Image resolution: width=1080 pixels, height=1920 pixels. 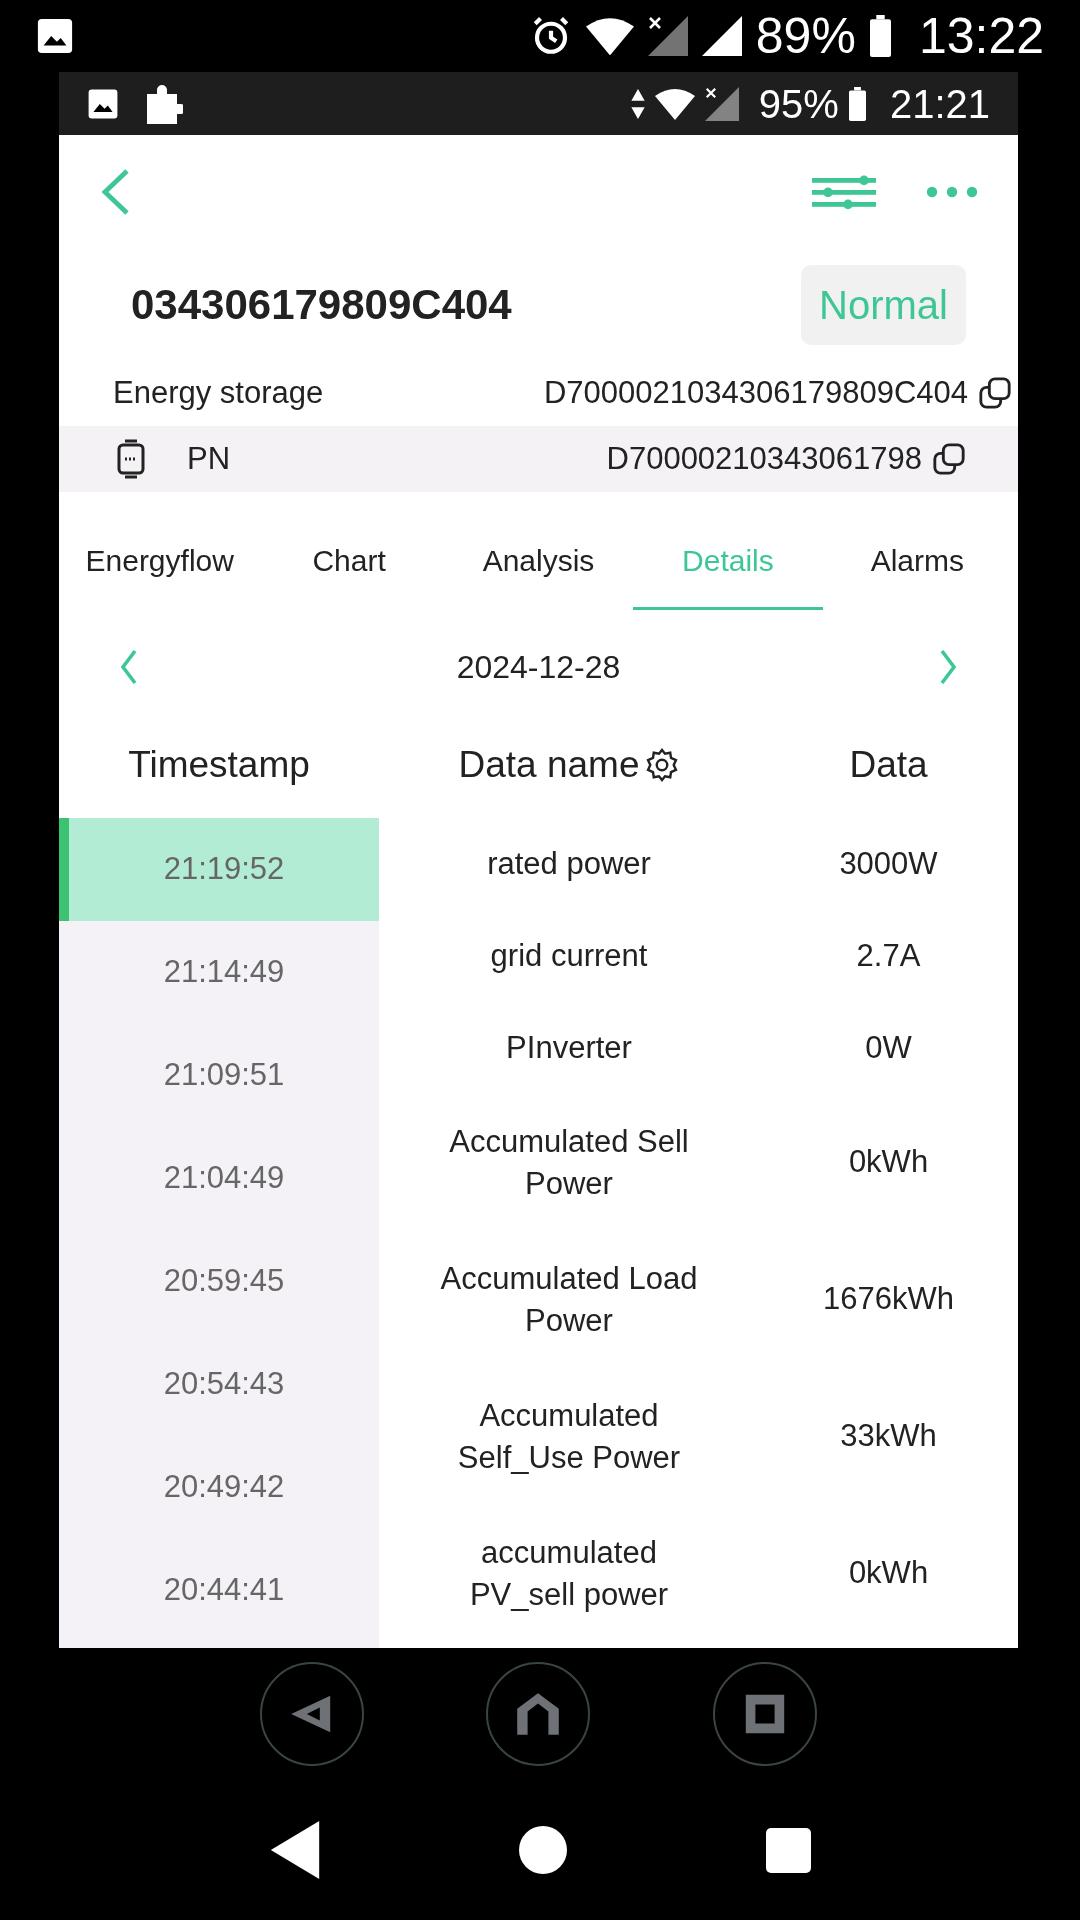 What do you see at coordinates (542, 1850) in the screenshot?
I see `home-button` at bounding box center [542, 1850].